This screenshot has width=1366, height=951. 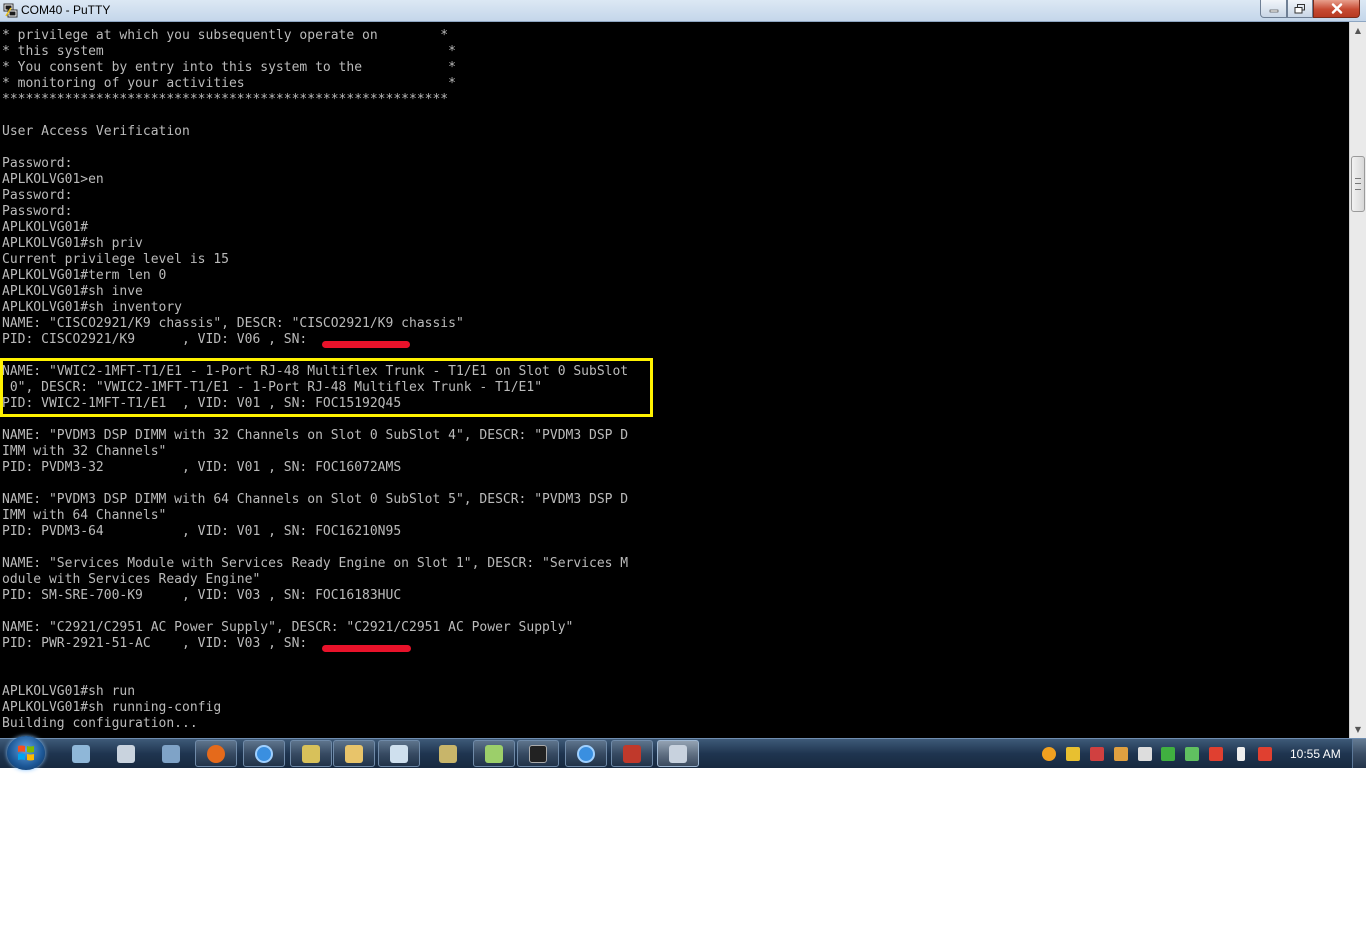 I want to click on grip-icon, so click(x=1358, y=184).